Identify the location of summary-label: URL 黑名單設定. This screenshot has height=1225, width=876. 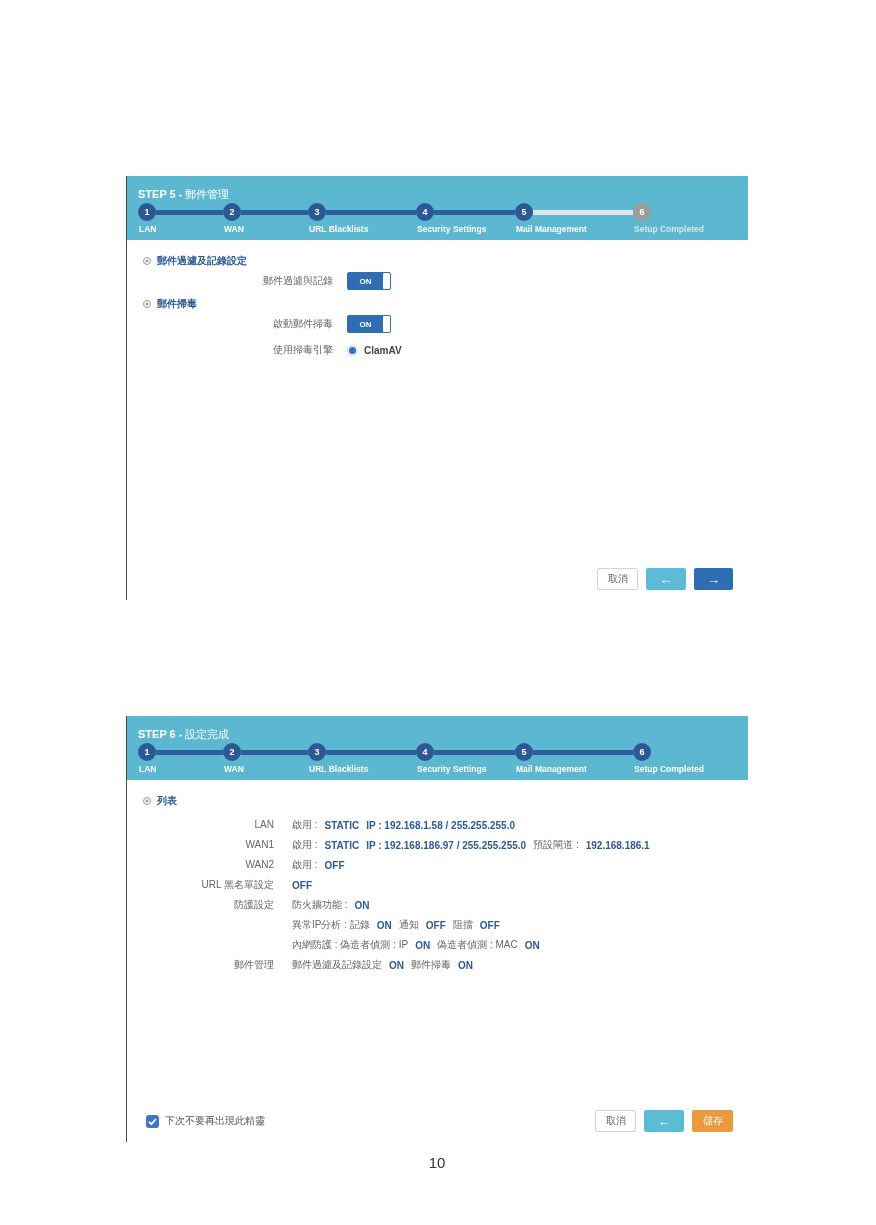
(237, 885).